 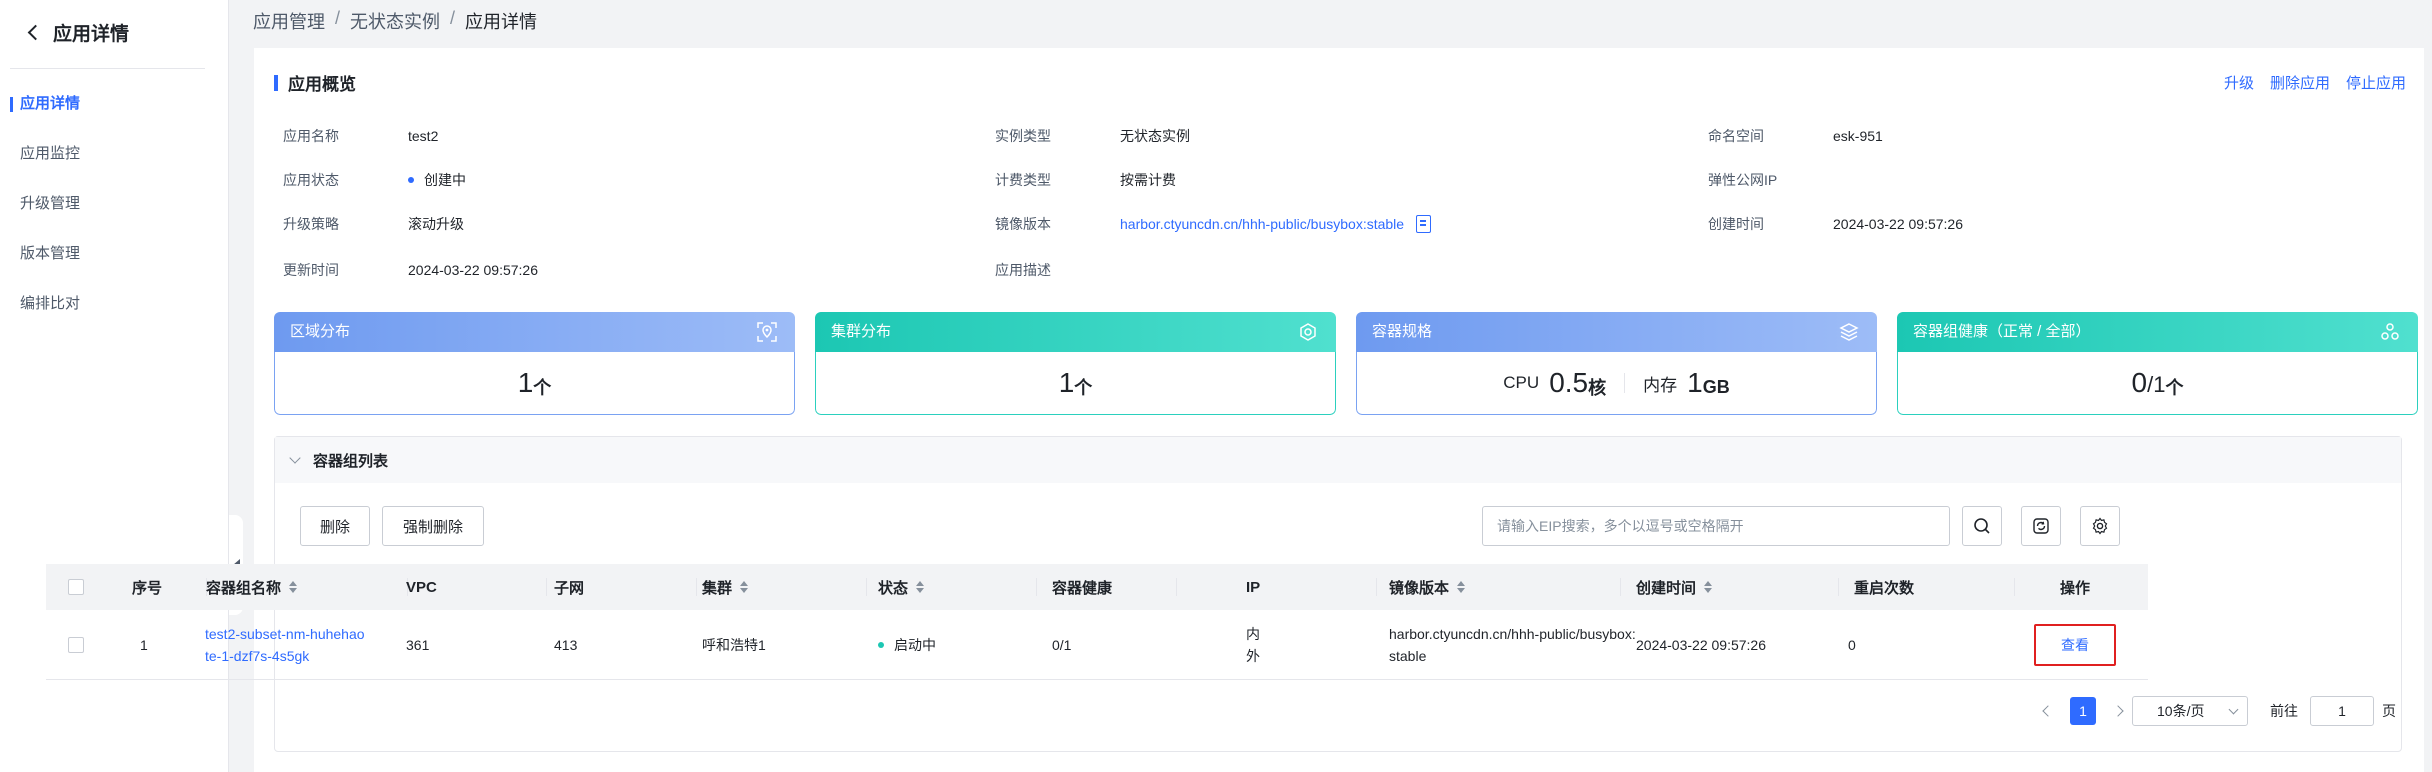 I want to click on region-count: 1, so click(x=525, y=382).